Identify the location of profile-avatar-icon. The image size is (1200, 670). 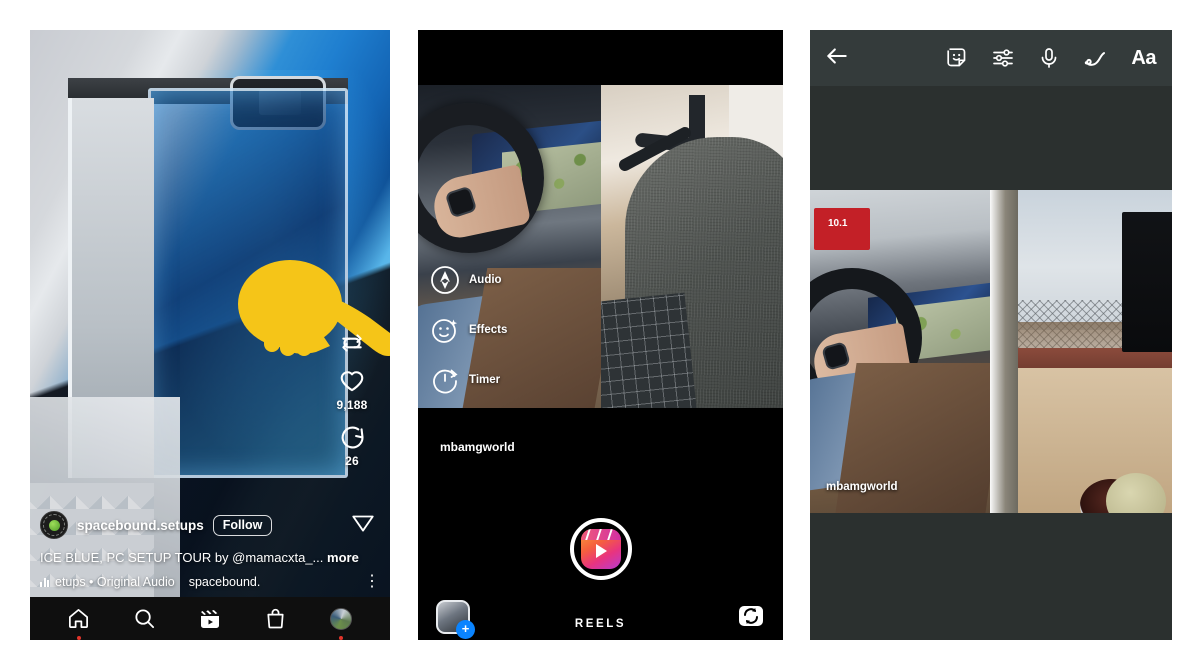
(341, 618).